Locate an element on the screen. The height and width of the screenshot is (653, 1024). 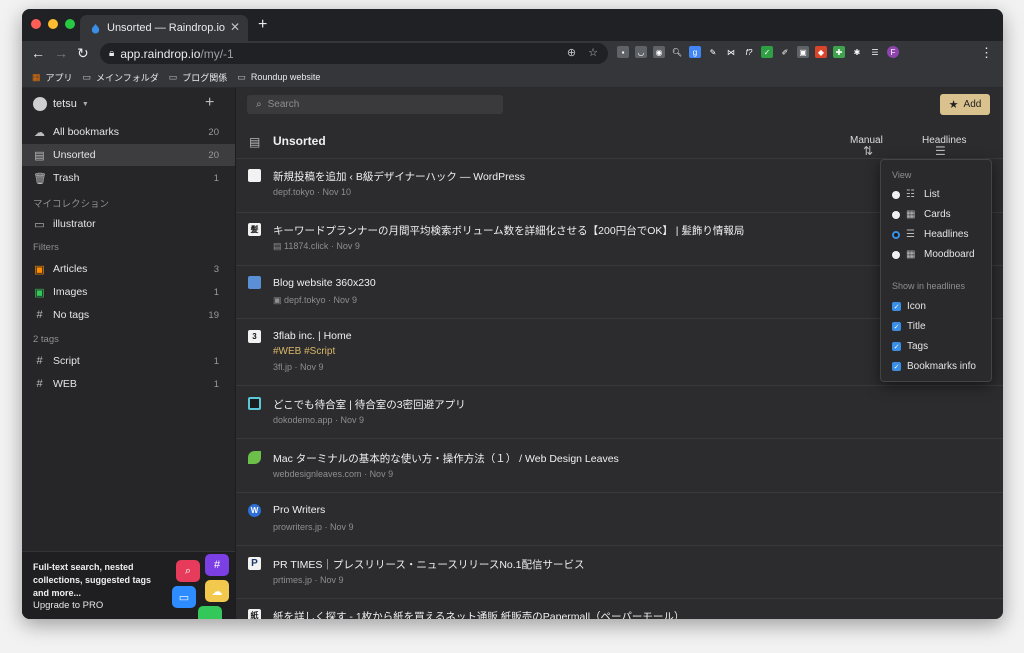
view-mode-button: ☰ Headlines is located at coordinates (944, 146).